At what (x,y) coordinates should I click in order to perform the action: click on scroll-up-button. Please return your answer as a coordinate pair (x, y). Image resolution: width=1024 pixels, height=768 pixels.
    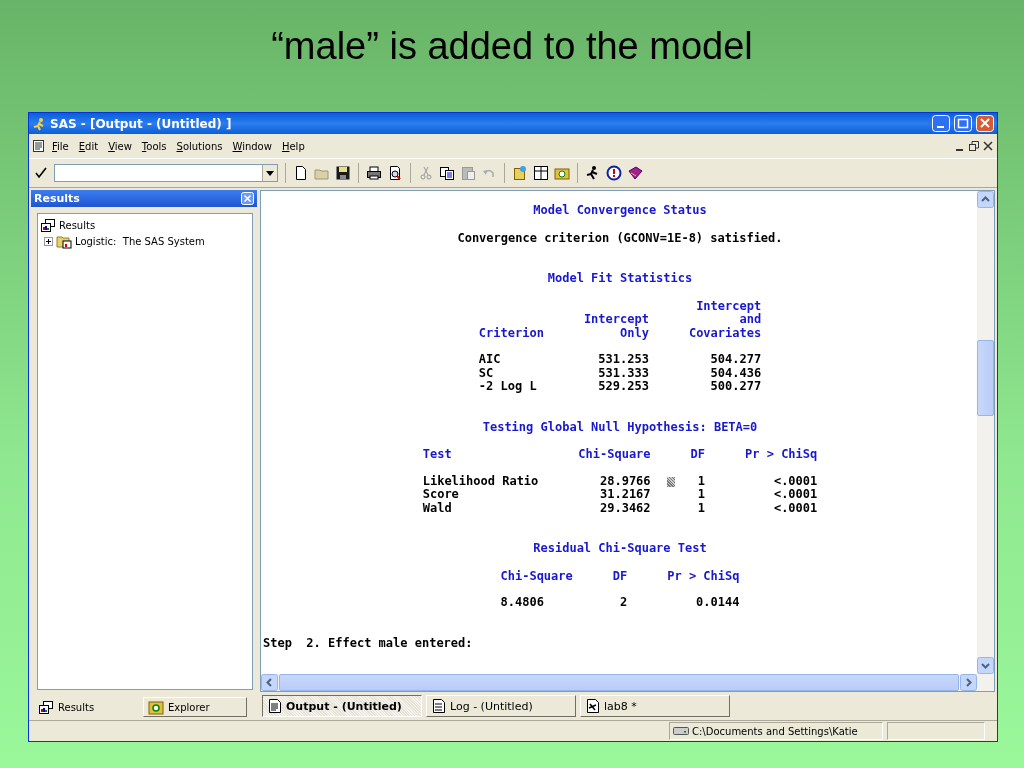
    Looking at the image, I should click on (985, 199).